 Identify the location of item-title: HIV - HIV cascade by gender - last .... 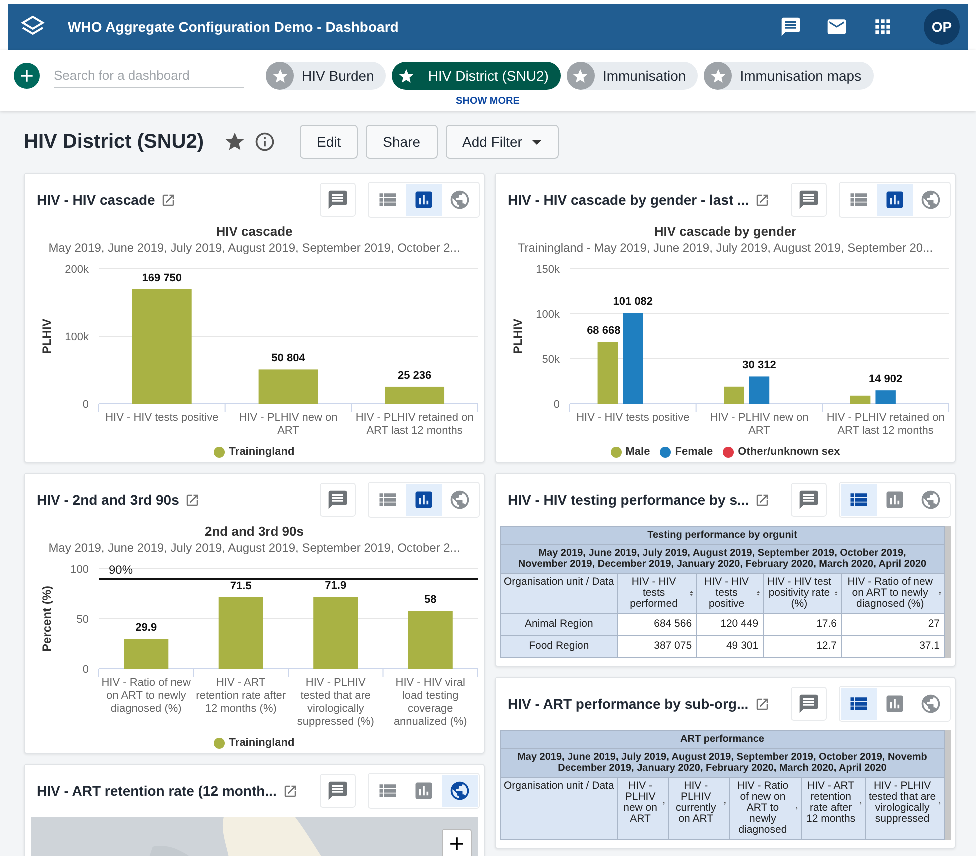
(629, 200).